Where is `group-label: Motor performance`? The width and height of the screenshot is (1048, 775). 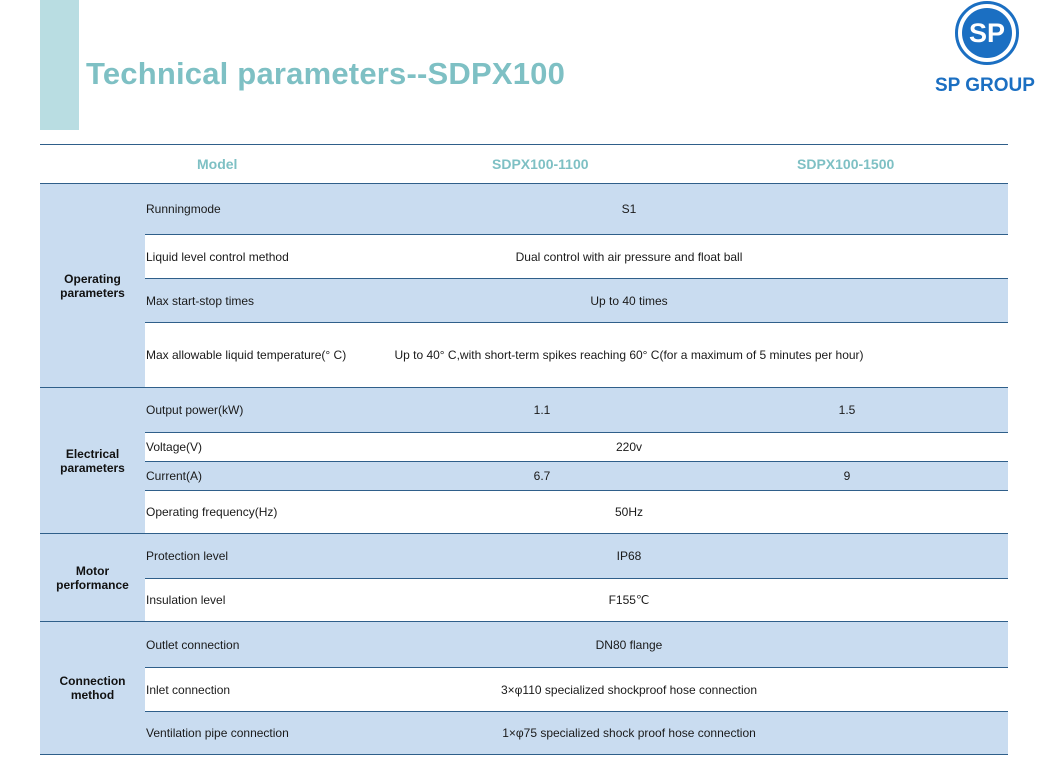
group-label: Motor performance is located at coordinates (92, 577).